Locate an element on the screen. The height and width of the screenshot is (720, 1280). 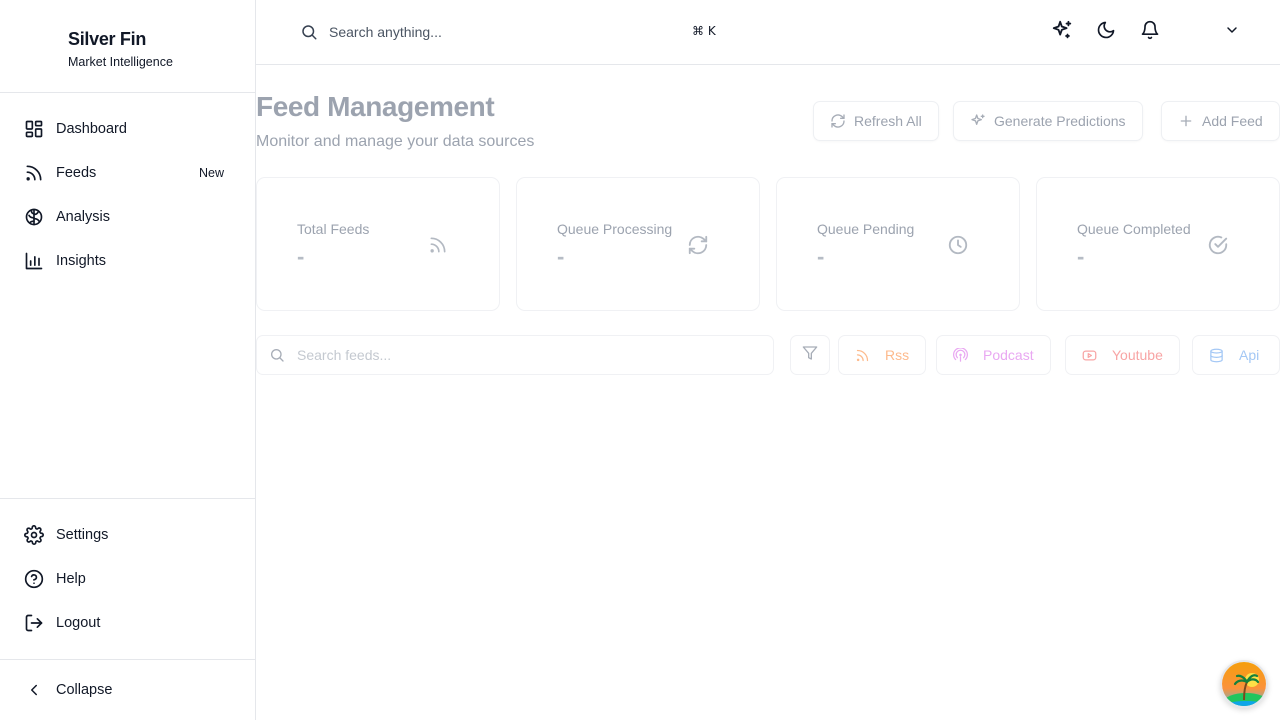
stat-card-total-feeds: Total Feeds - is located at coordinates (378, 244).